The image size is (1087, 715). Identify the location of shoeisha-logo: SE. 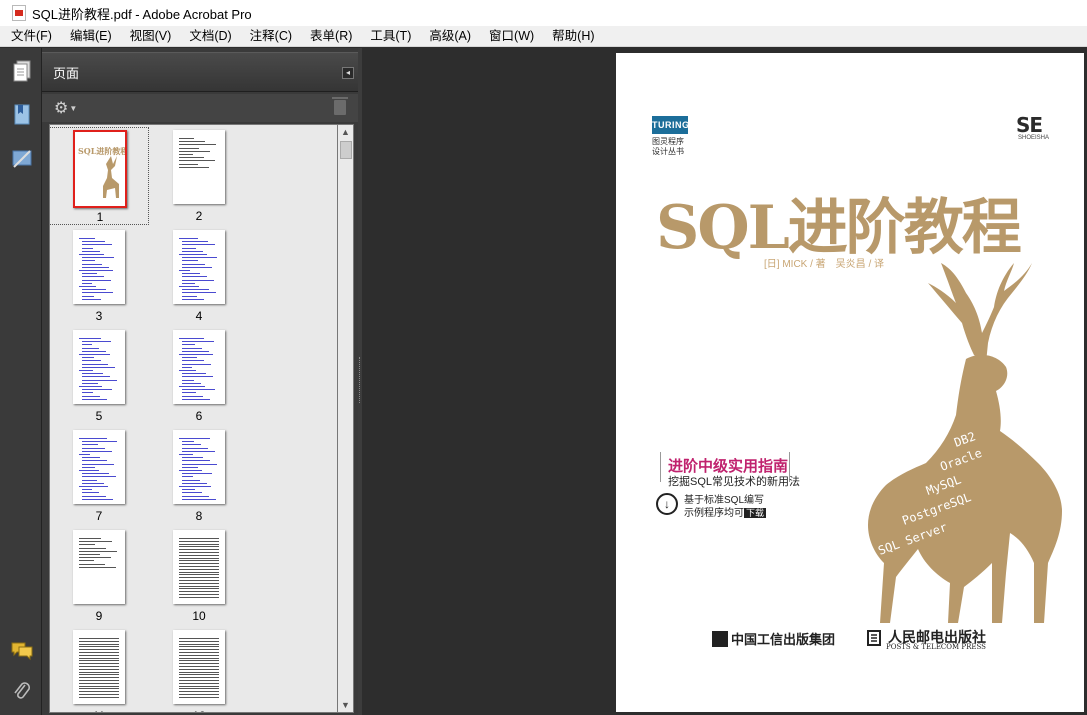
(1029, 125).